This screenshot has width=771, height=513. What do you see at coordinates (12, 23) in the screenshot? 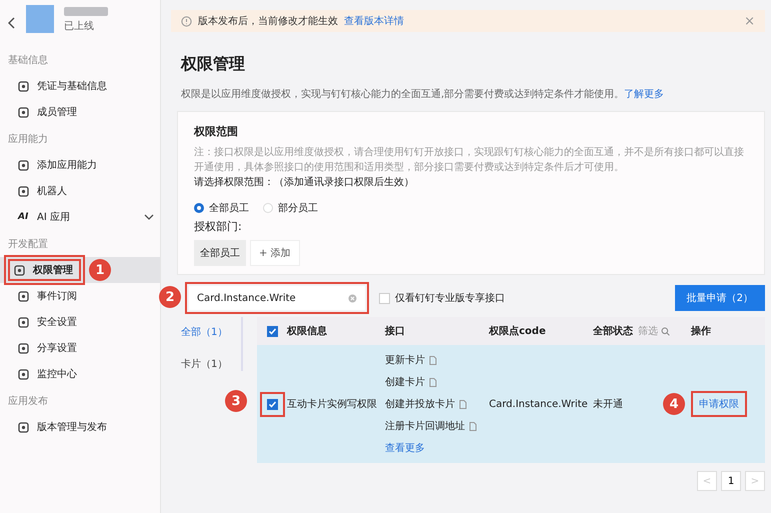
I see `back-icon` at bounding box center [12, 23].